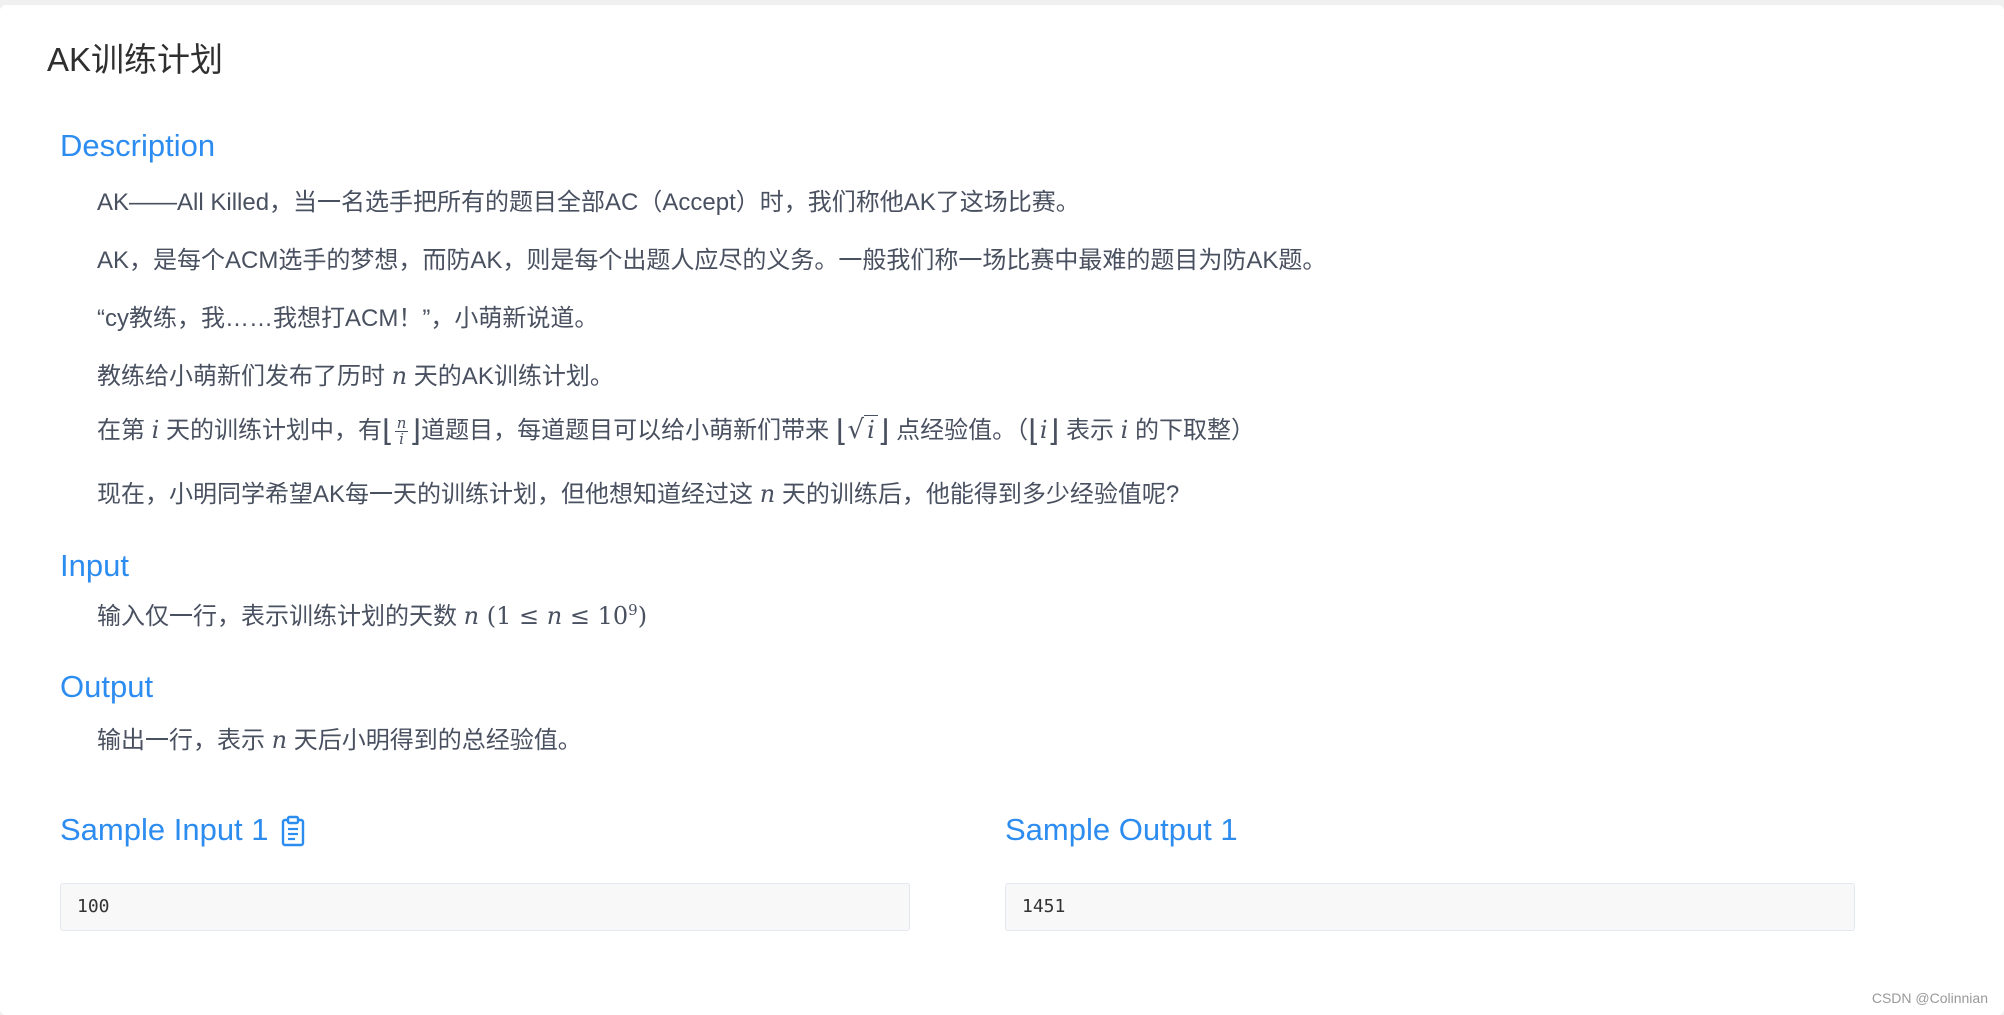 The width and height of the screenshot is (2004, 1015). Describe the element at coordinates (164, 829) in the screenshot. I see `sample-input-title: Sample Input 1` at that location.